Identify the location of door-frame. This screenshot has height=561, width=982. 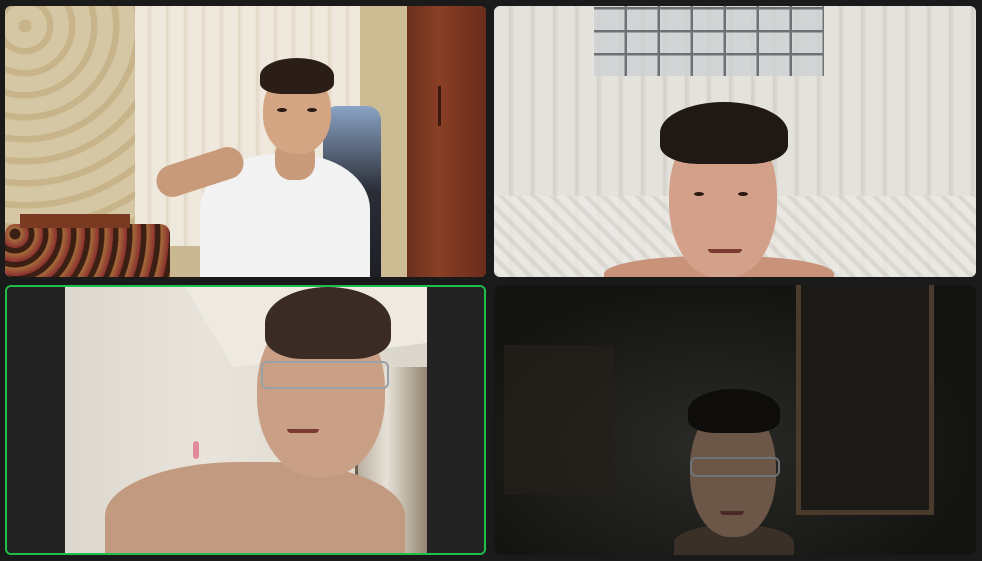
(865, 400).